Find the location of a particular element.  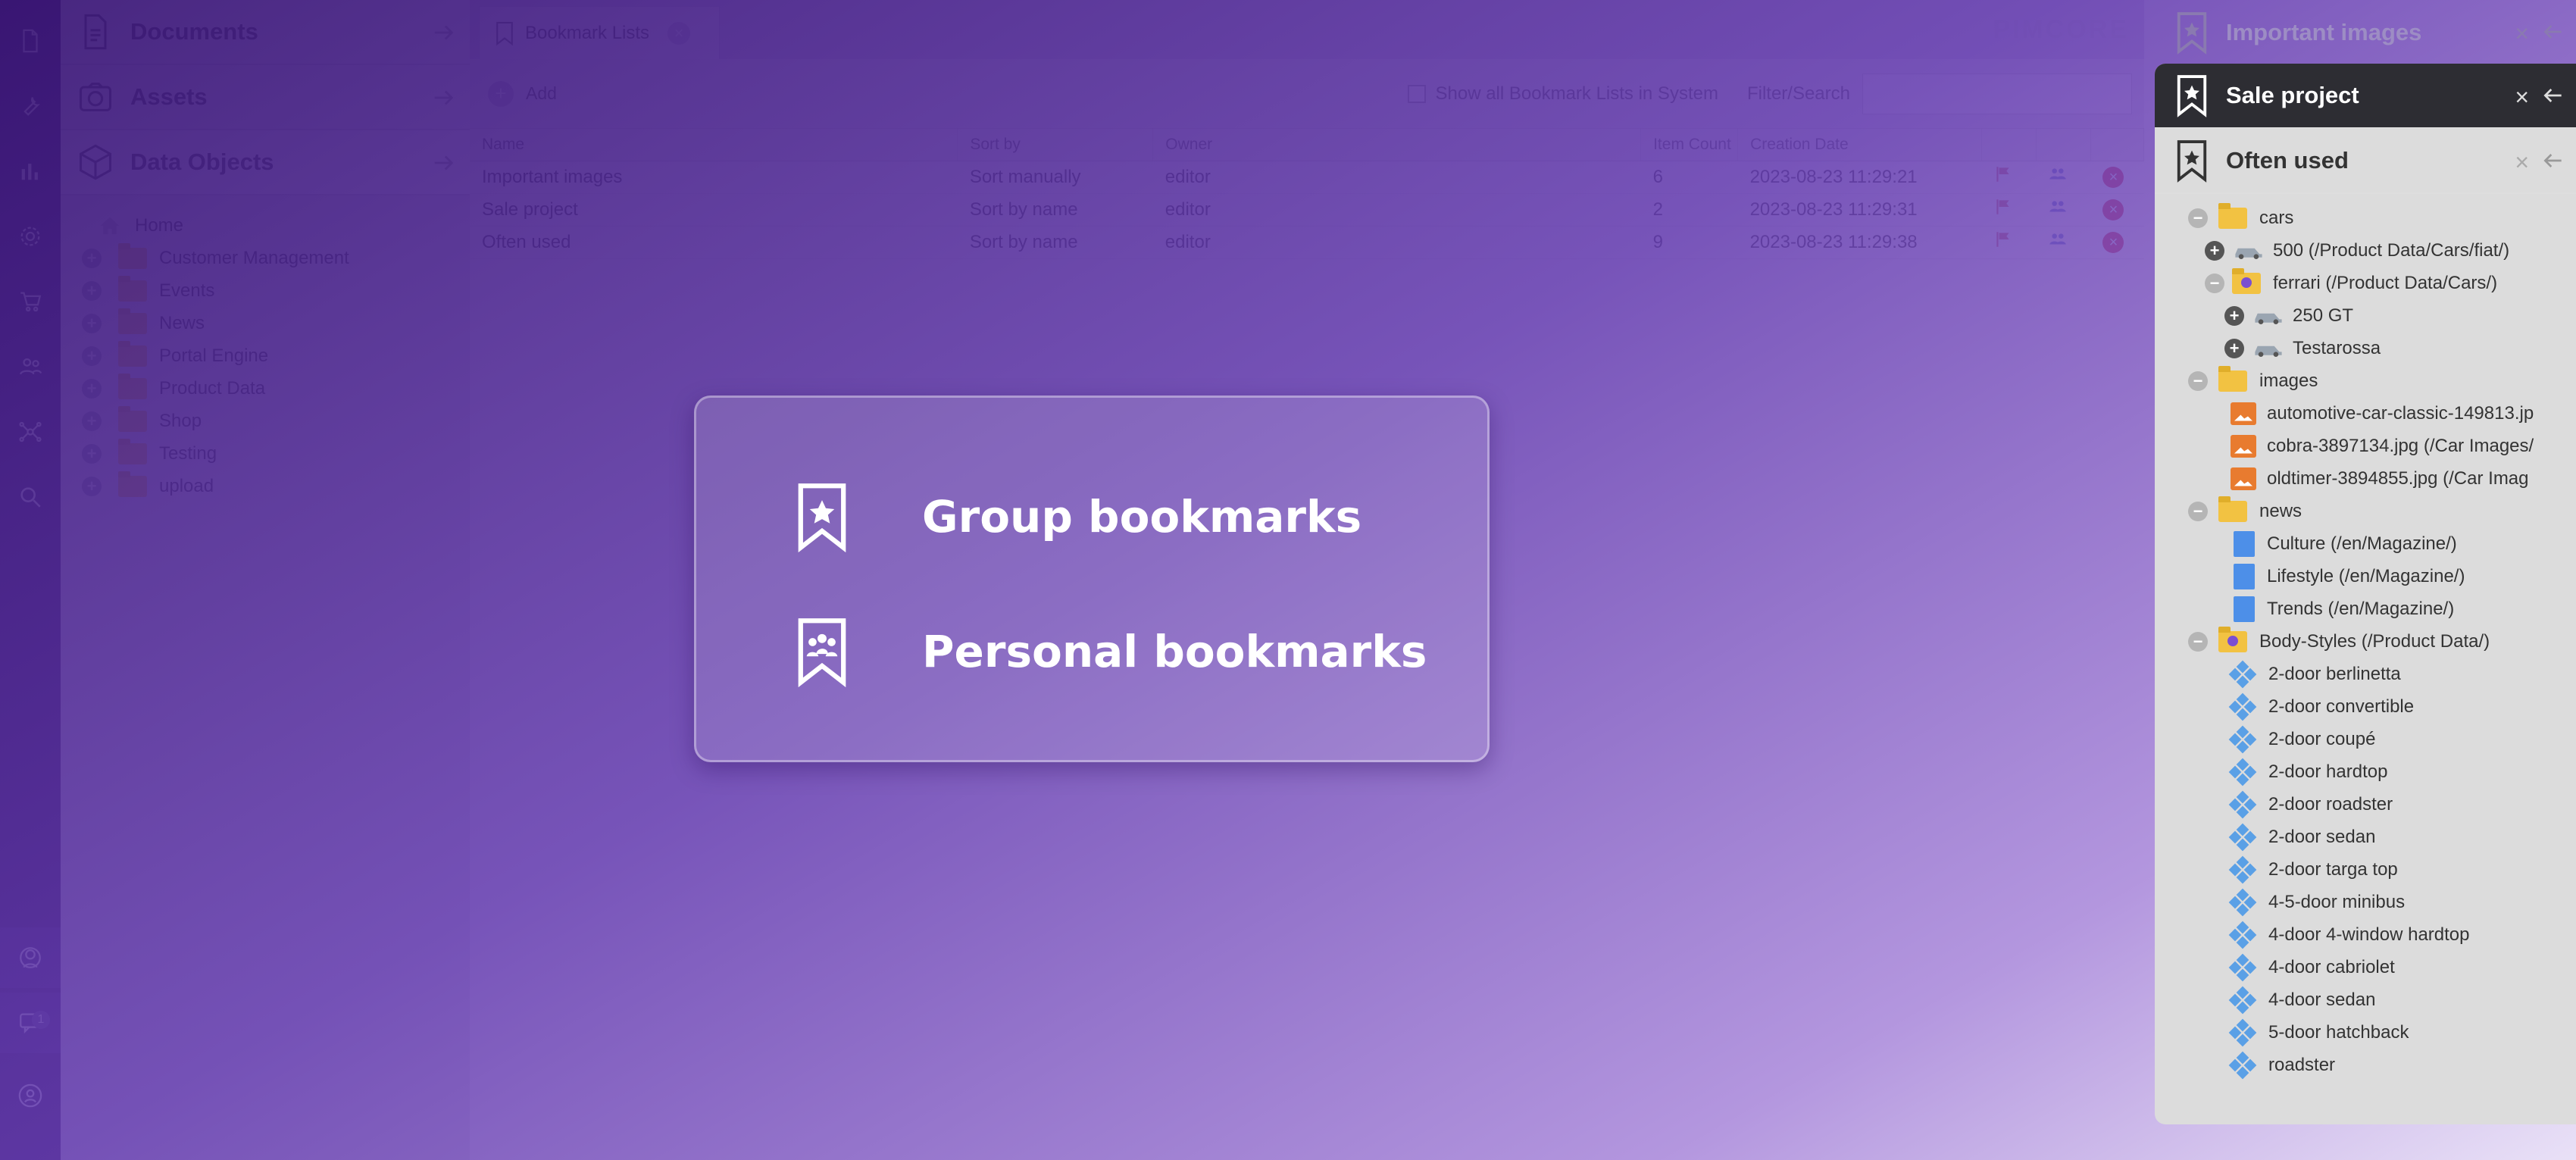

documents-section-header: Documents is located at coordinates (266, 32).